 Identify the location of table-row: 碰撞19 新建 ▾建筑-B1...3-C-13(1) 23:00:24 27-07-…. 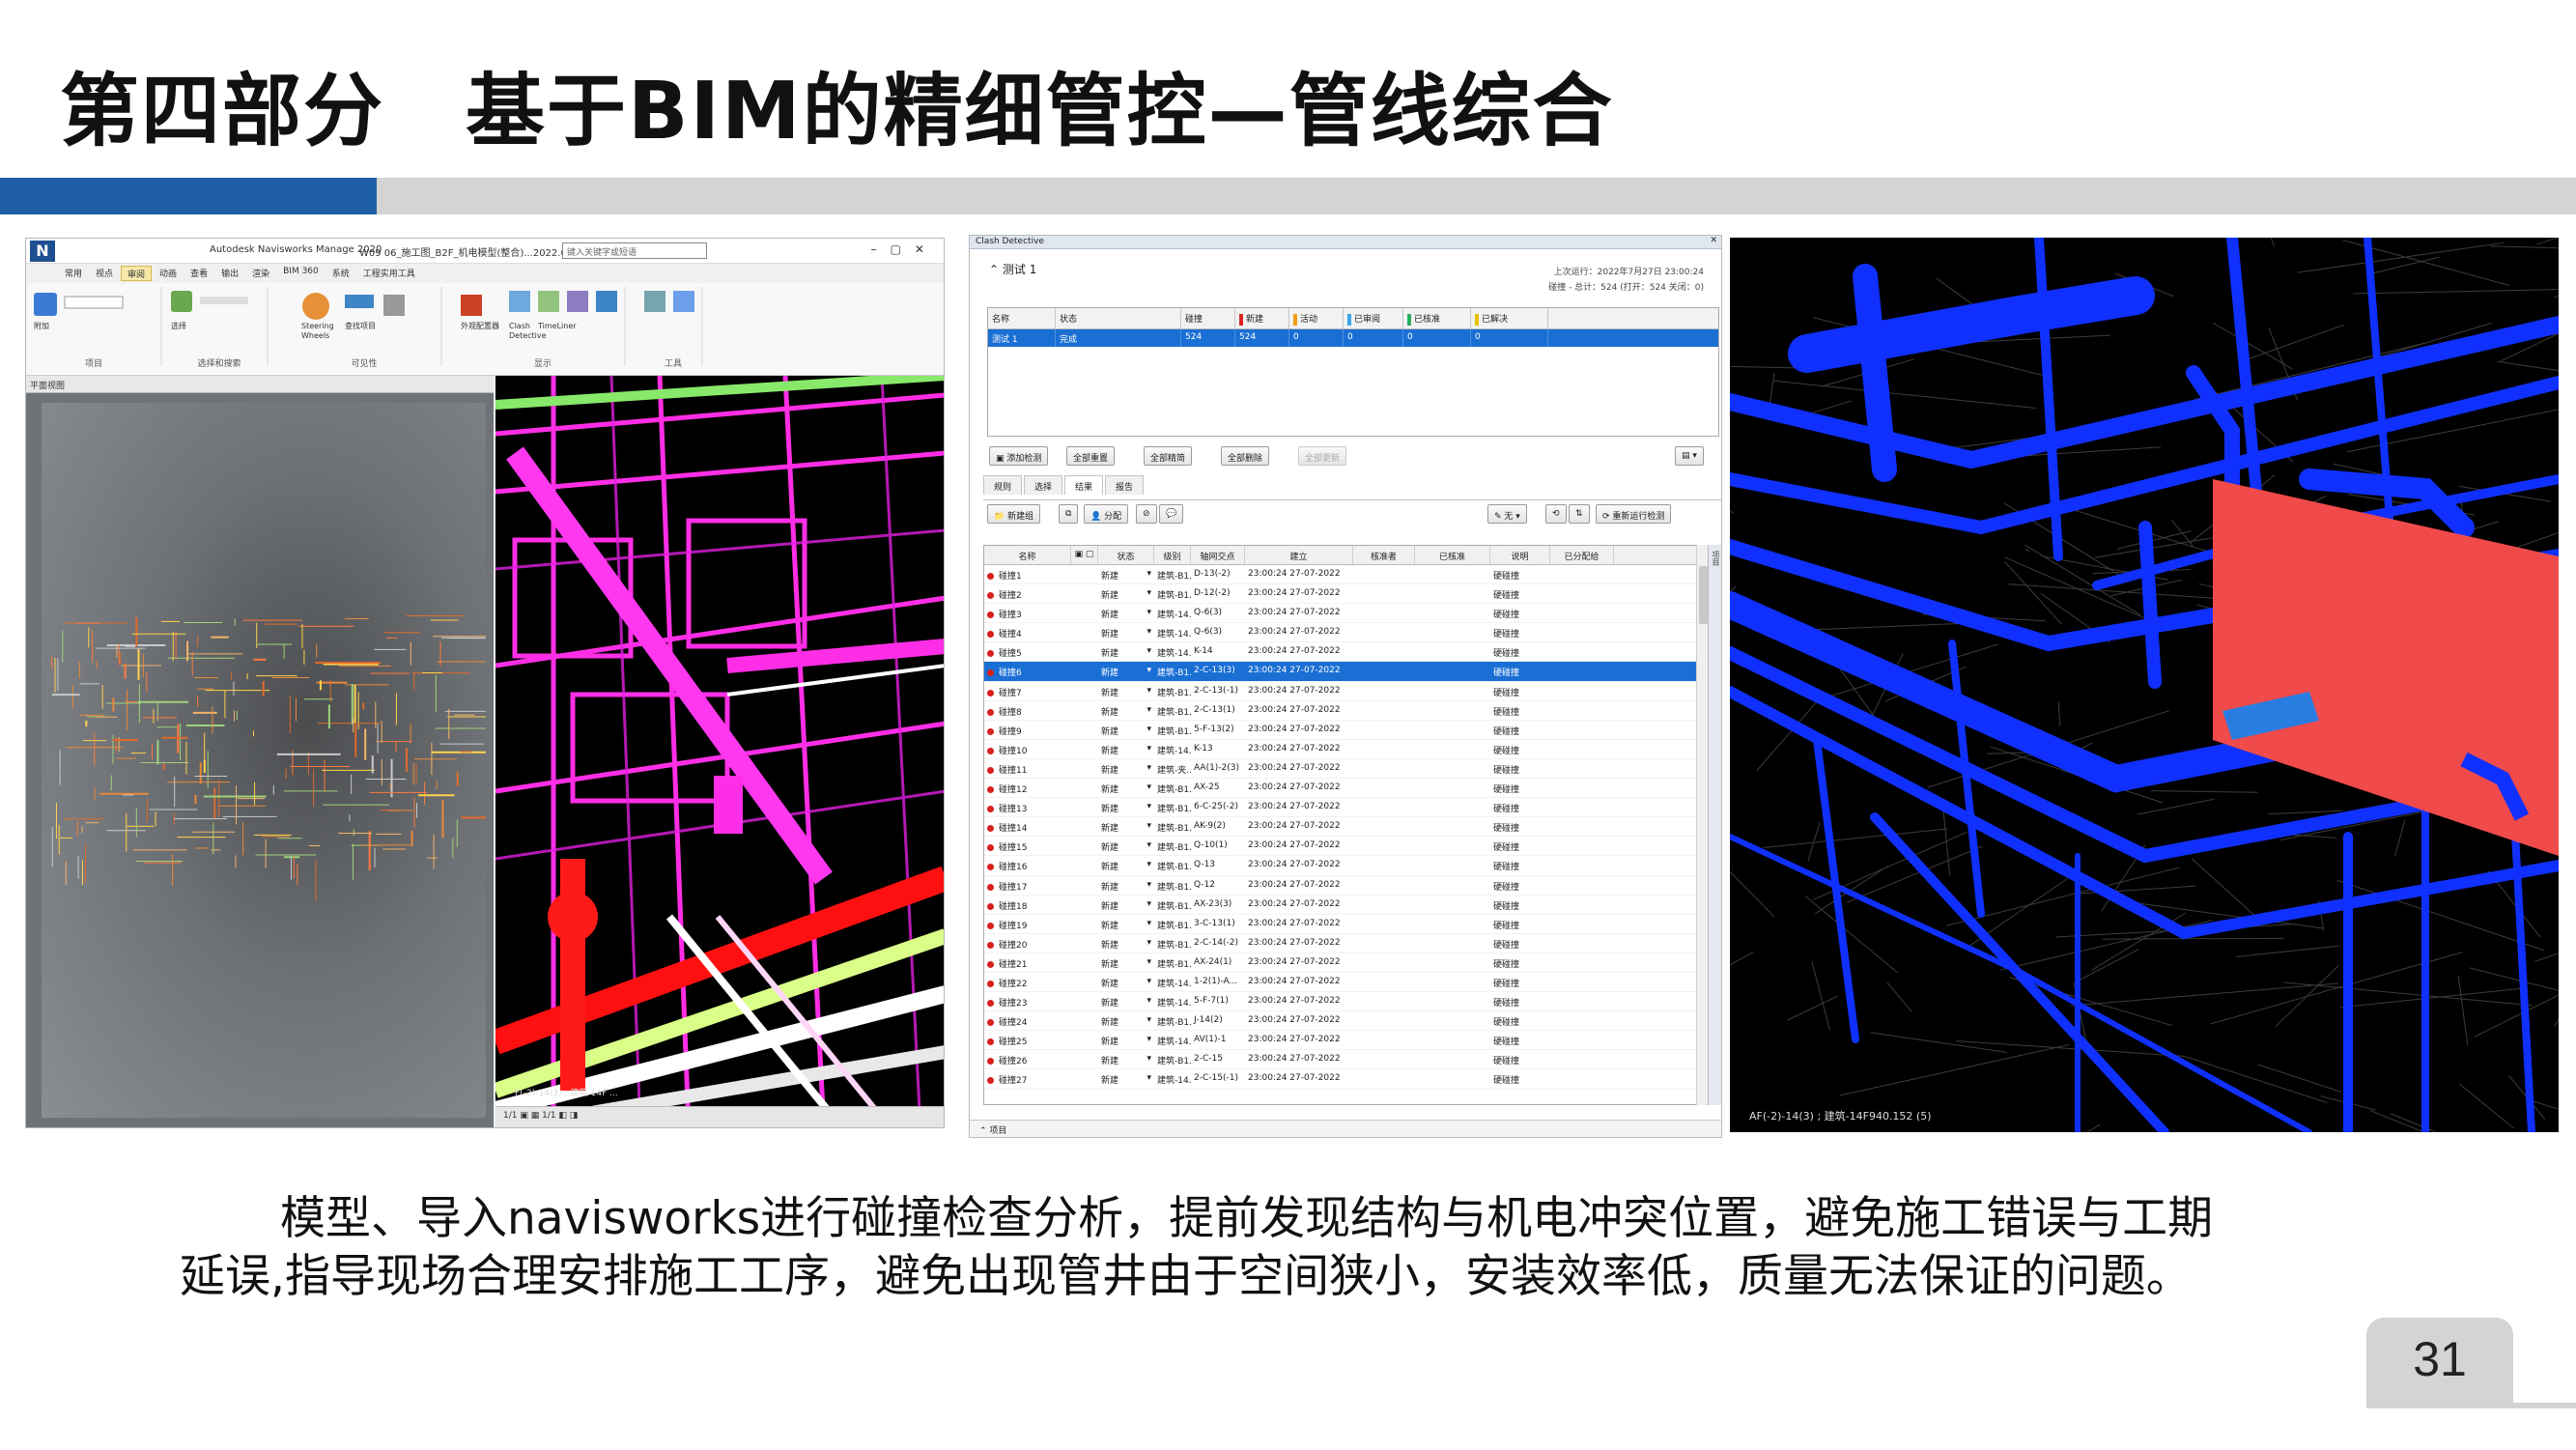
(1346, 925).